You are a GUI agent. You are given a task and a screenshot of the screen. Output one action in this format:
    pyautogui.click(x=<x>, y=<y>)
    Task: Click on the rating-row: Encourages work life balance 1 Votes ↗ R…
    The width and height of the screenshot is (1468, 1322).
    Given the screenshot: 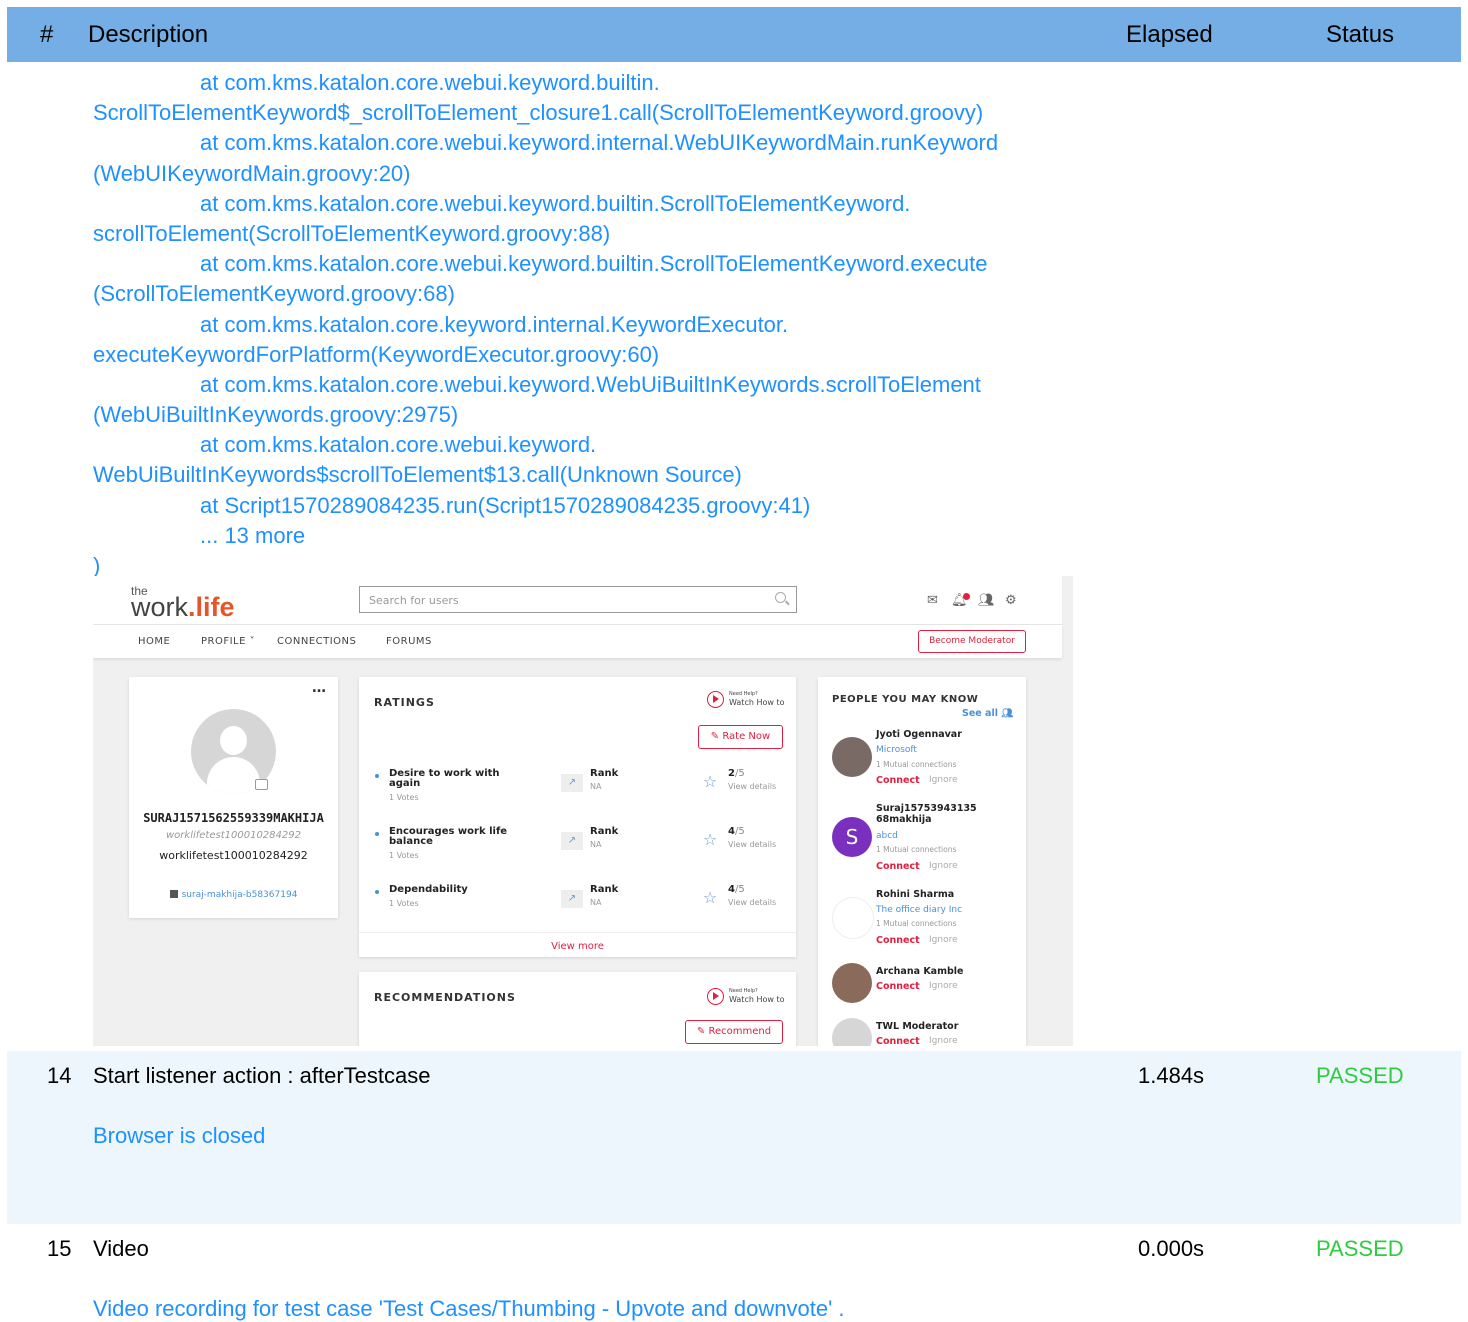 What is the action you would take?
    pyautogui.click(x=577, y=851)
    